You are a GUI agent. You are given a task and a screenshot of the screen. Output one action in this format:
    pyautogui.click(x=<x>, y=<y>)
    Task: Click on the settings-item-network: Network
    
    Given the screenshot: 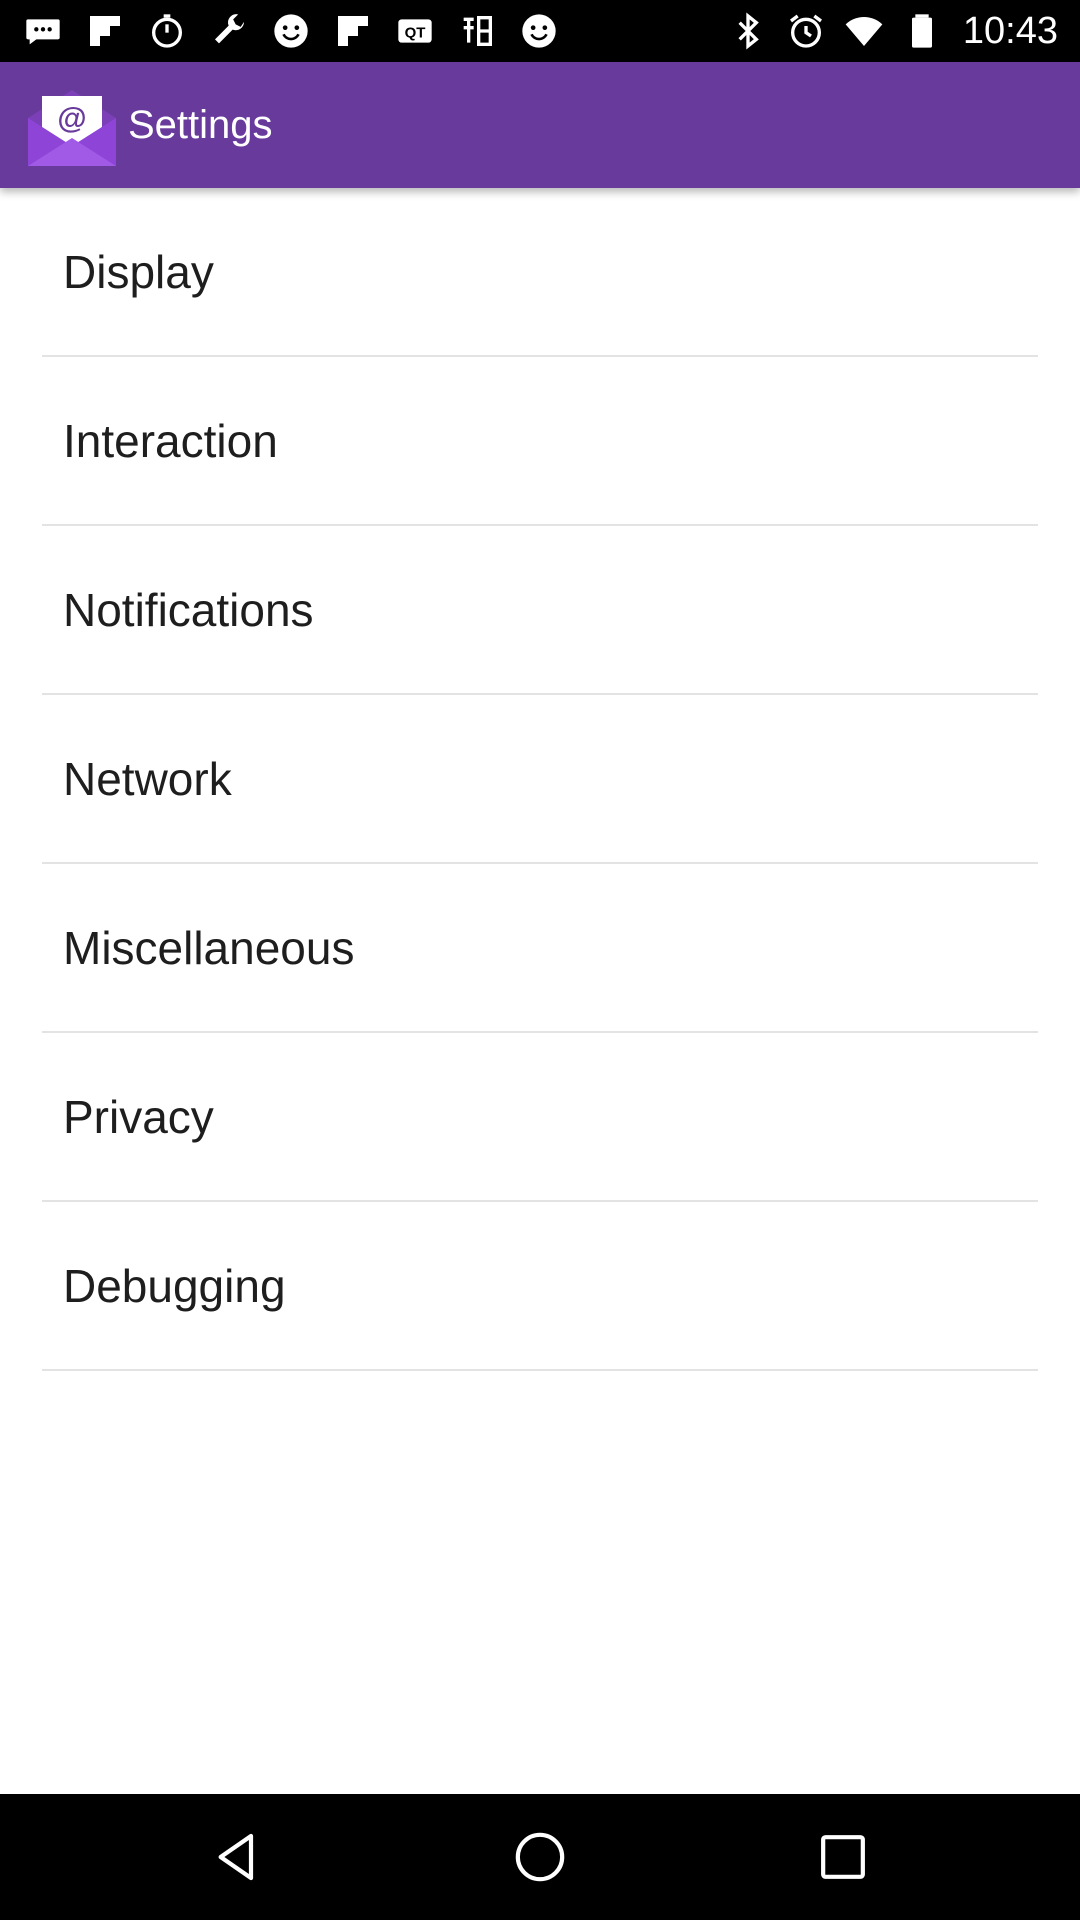 What is the action you would take?
    pyautogui.click(x=540, y=779)
    